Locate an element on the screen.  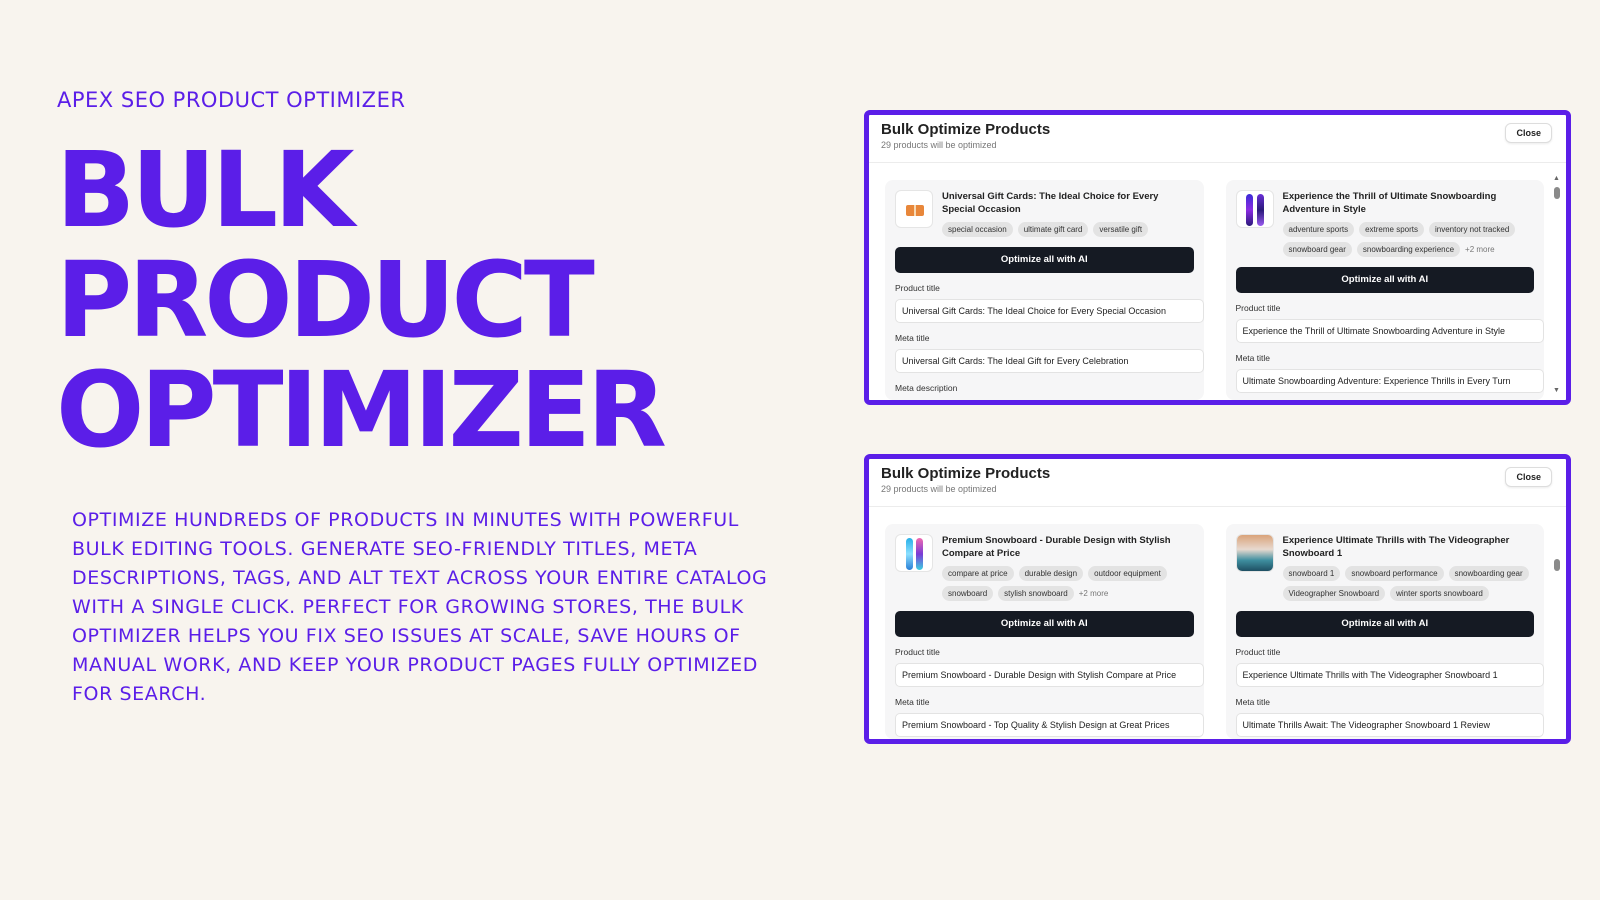
tag-chip: ultimate gift card is located at coordinates (1053, 229).